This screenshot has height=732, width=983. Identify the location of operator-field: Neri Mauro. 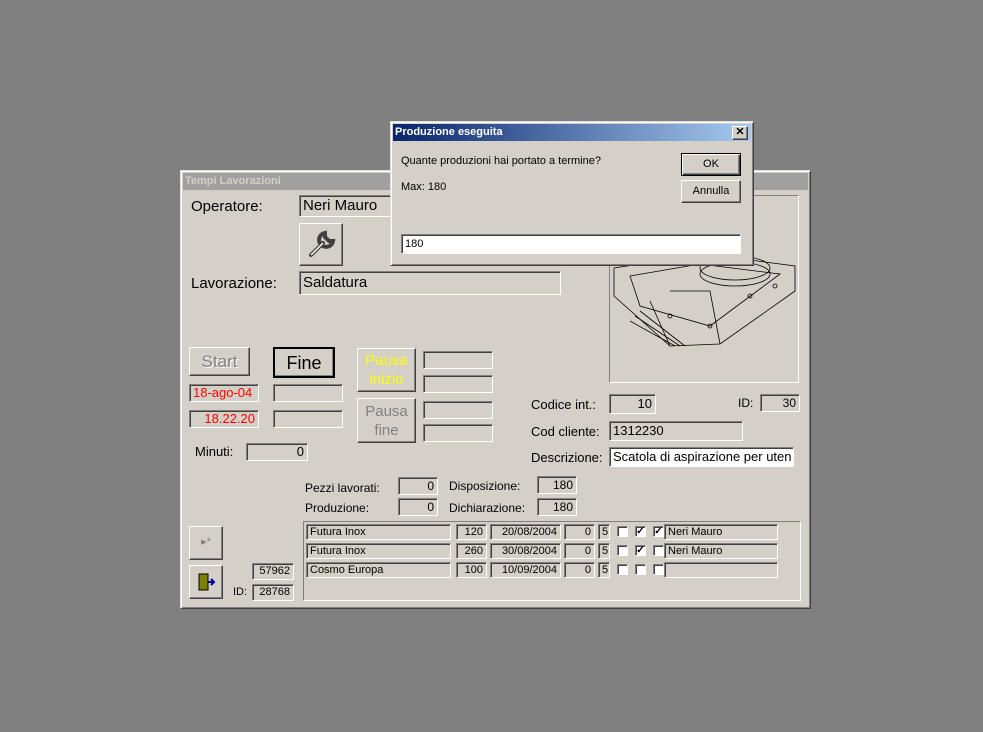
(346, 206).